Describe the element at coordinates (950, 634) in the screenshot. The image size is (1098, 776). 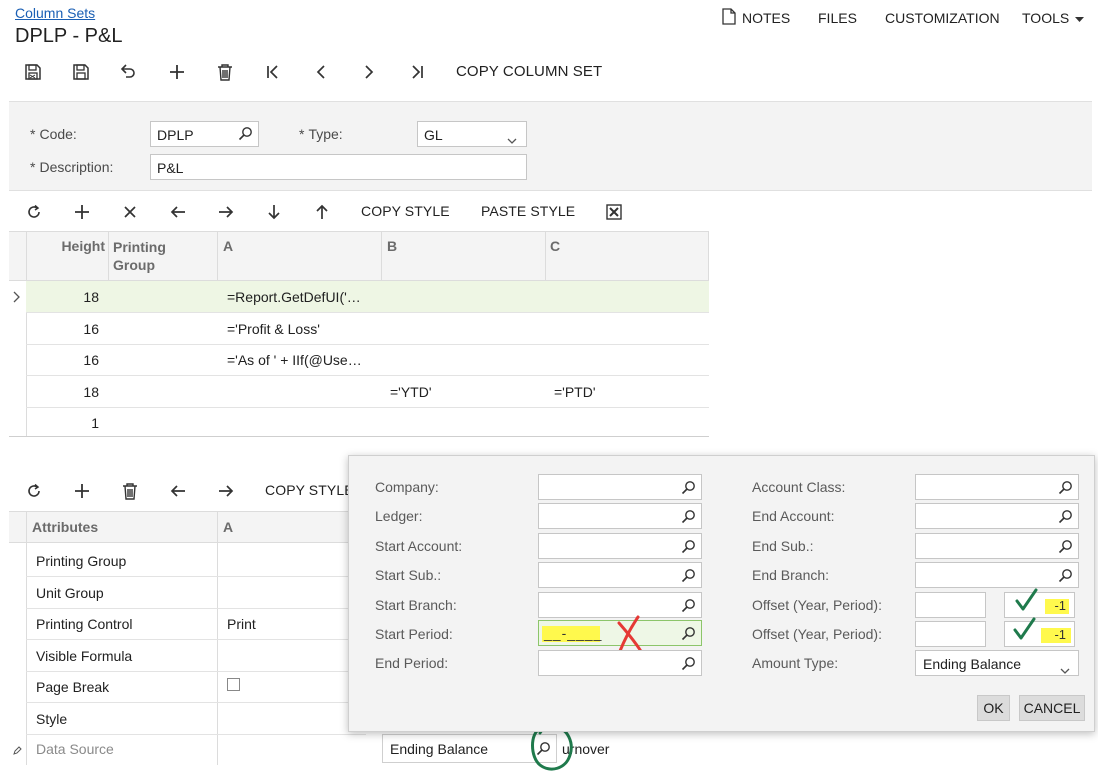
I see `offset2-year-field` at that location.